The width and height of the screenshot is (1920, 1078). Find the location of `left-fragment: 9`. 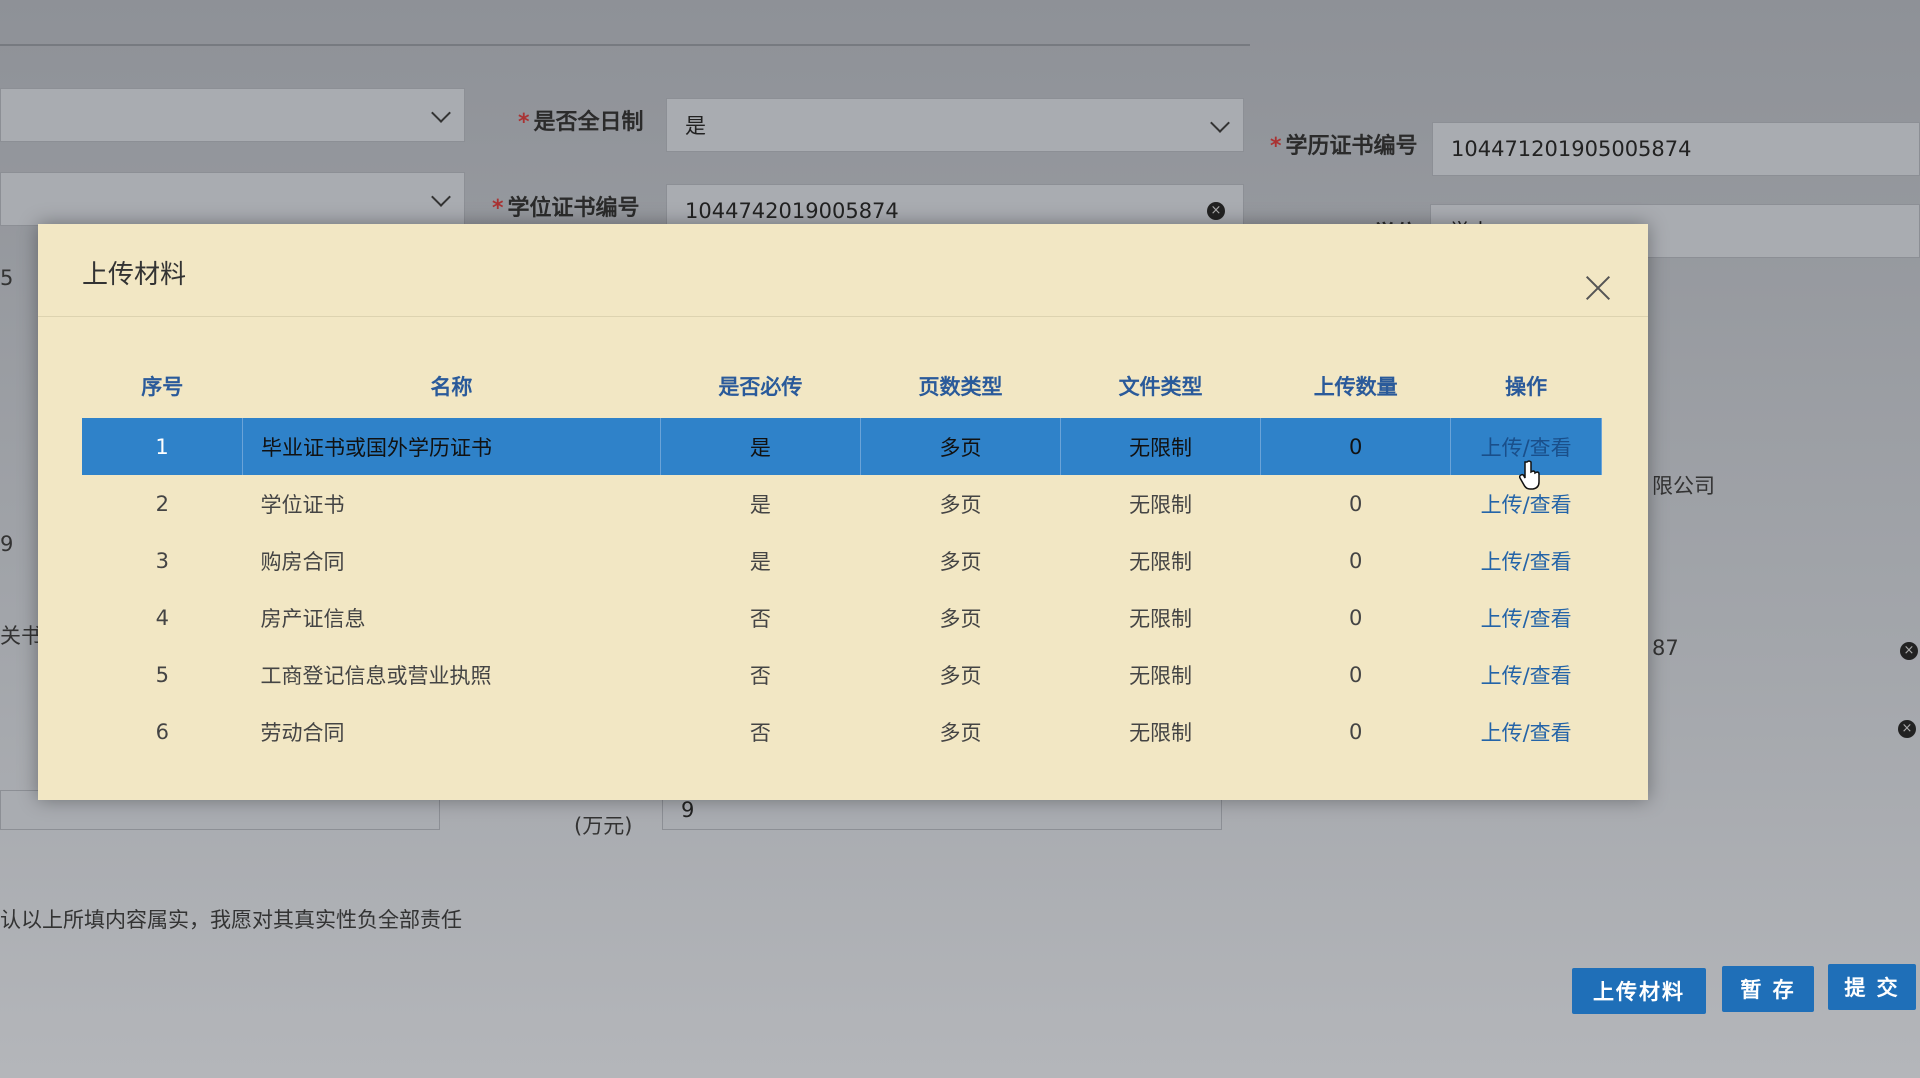

left-fragment: 9 is located at coordinates (7, 544).